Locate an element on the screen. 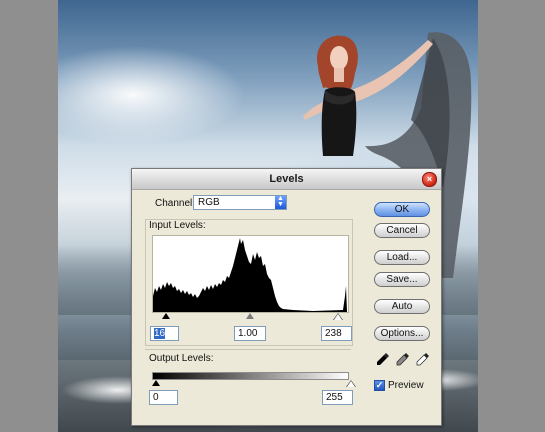 This screenshot has height=432, width=545. dialog-title: Levels is located at coordinates (286, 179).